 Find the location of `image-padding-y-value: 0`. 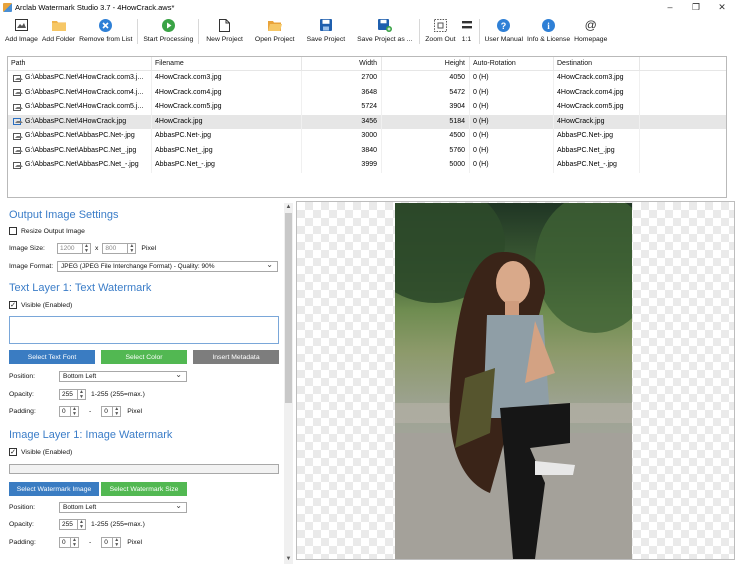

image-padding-y-value: 0 is located at coordinates (107, 542).